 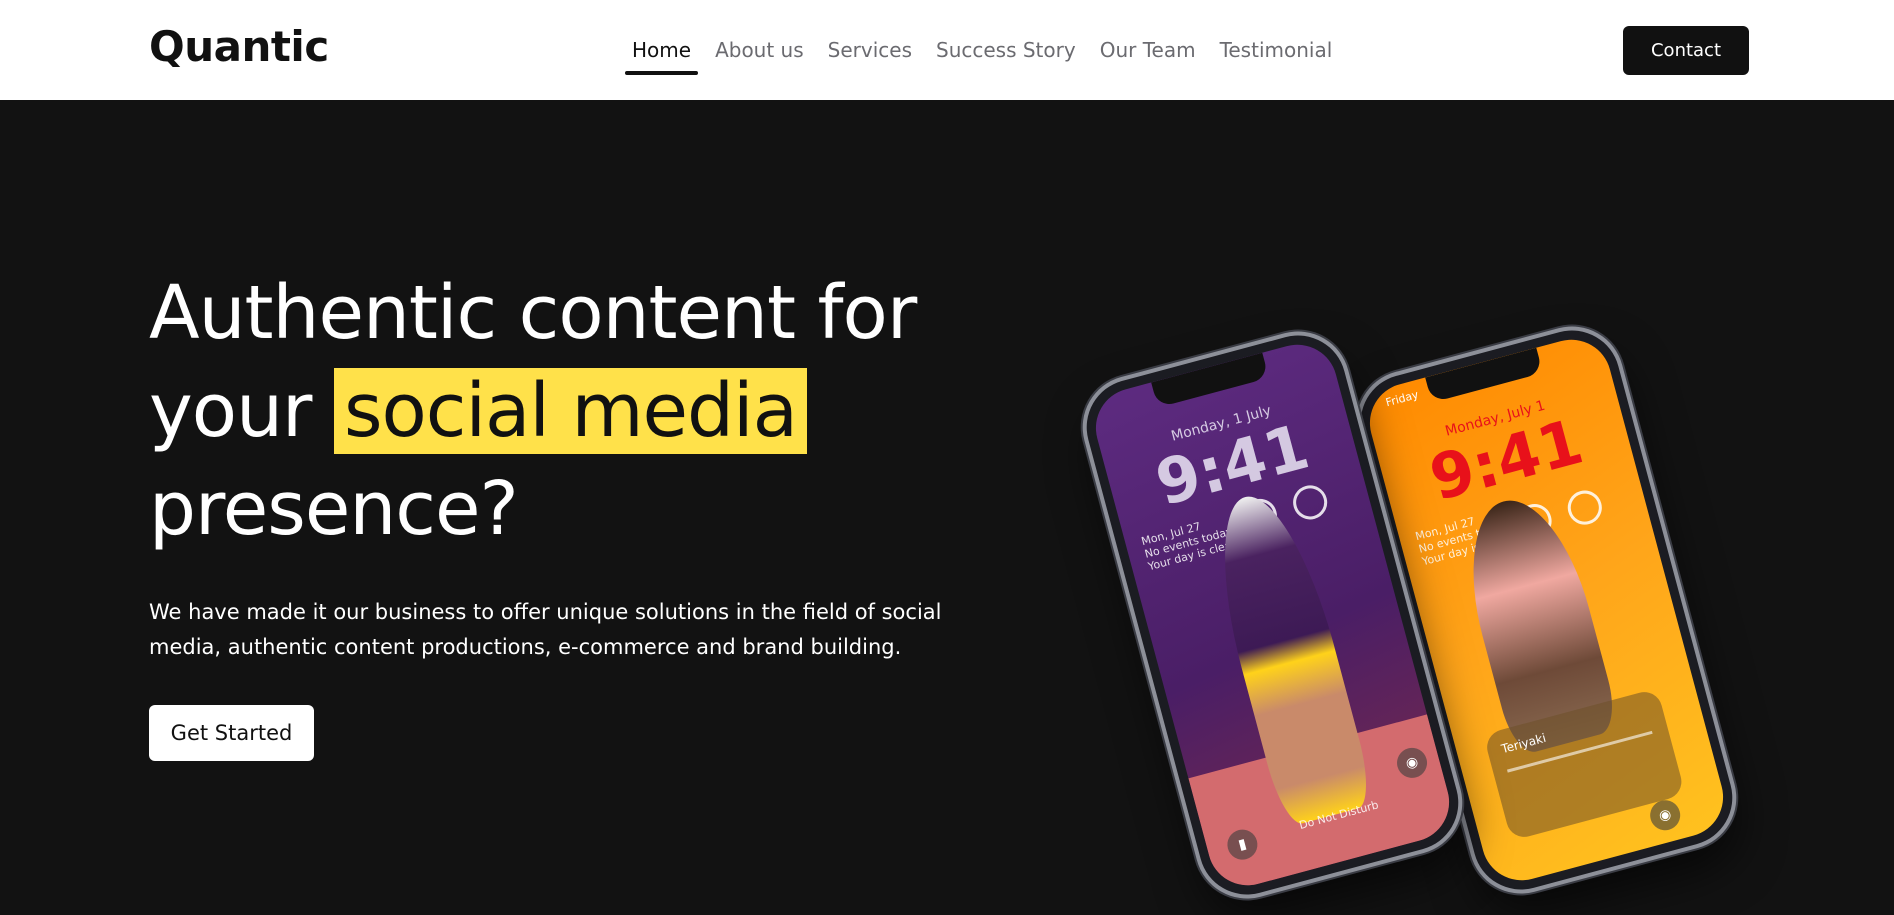 What do you see at coordinates (870, 50) in the screenshot?
I see `nav-services: Services` at bounding box center [870, 50].